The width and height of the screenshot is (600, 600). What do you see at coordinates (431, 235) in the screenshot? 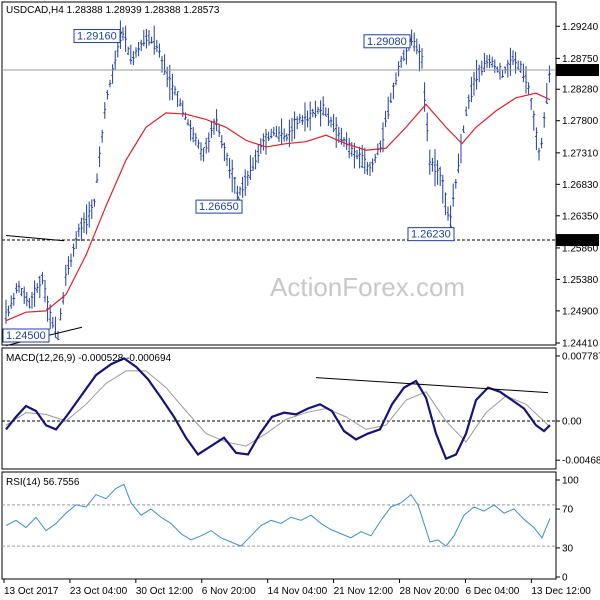
I see `annotation-label: 1.26230` at bounding box center [431, 235].